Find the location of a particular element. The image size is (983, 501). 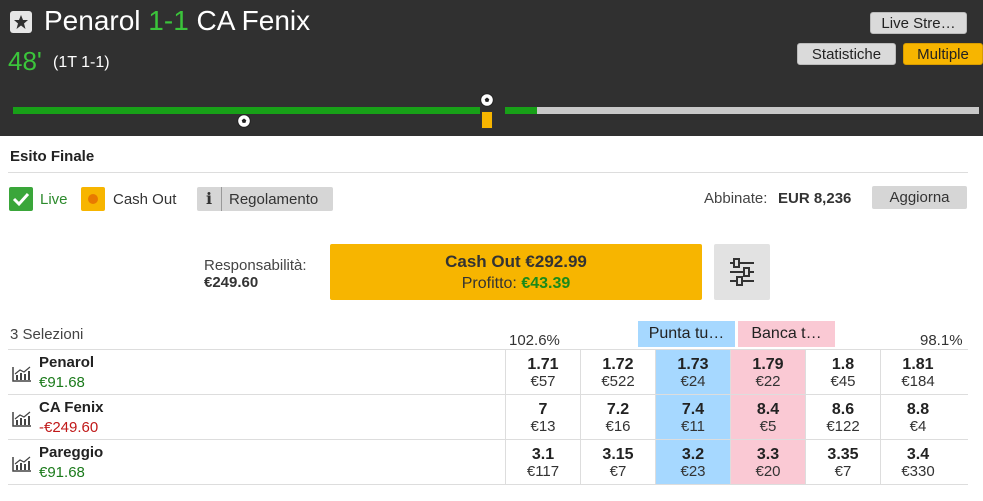

lay-odds-cell: 8.6 €122 is located at coordinates (842, 417).